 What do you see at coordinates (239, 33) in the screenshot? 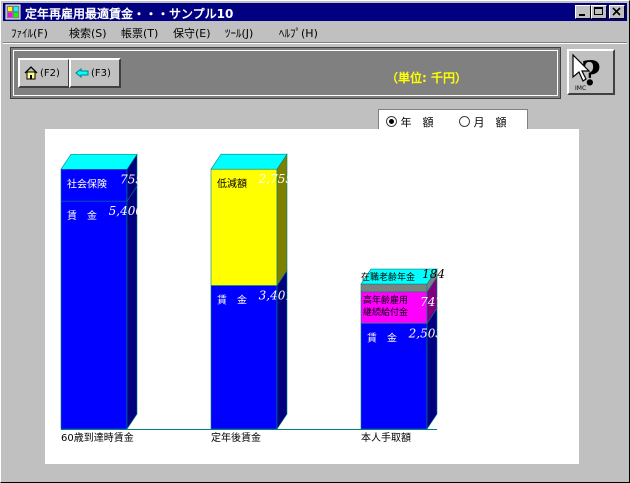
I see `menu-tools: ﾂｰﾙ(J)` at bounding box center [239, 33].